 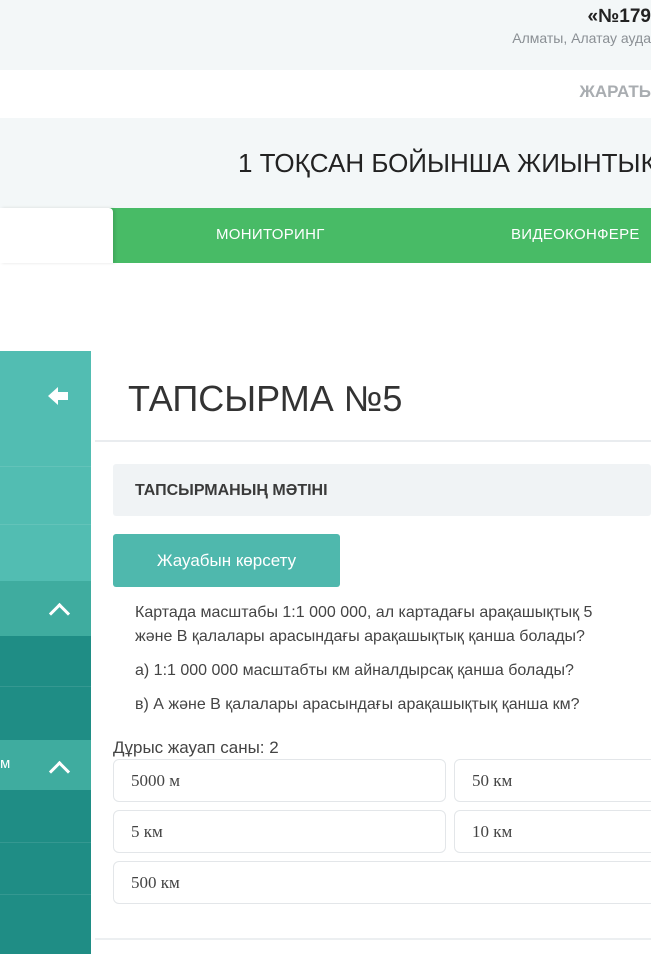 I want to click on sidebar-item-active, so click(x=45, y=765).